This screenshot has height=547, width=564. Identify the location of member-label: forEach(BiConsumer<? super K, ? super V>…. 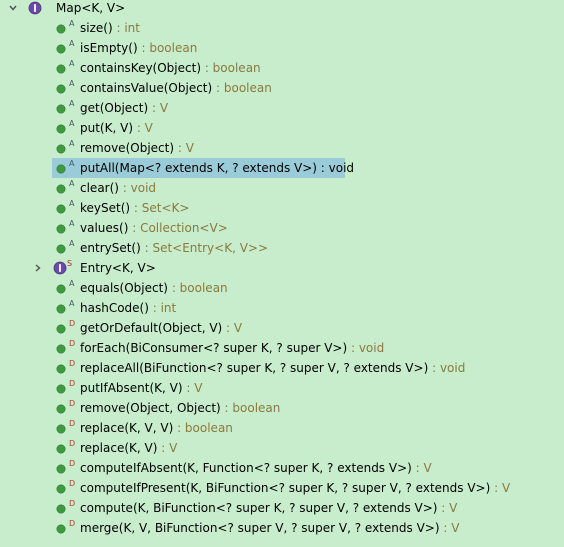
(232, 348).